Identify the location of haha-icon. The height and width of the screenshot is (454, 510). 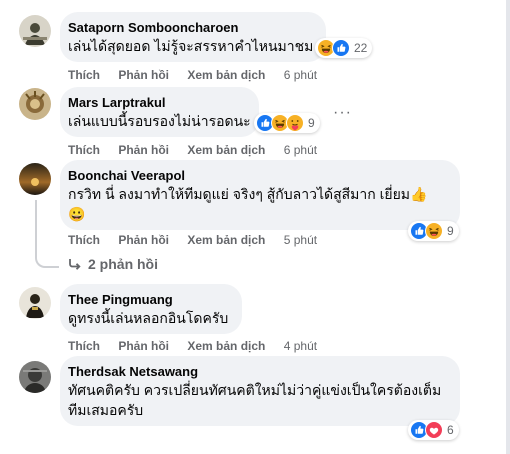
(434, 231).